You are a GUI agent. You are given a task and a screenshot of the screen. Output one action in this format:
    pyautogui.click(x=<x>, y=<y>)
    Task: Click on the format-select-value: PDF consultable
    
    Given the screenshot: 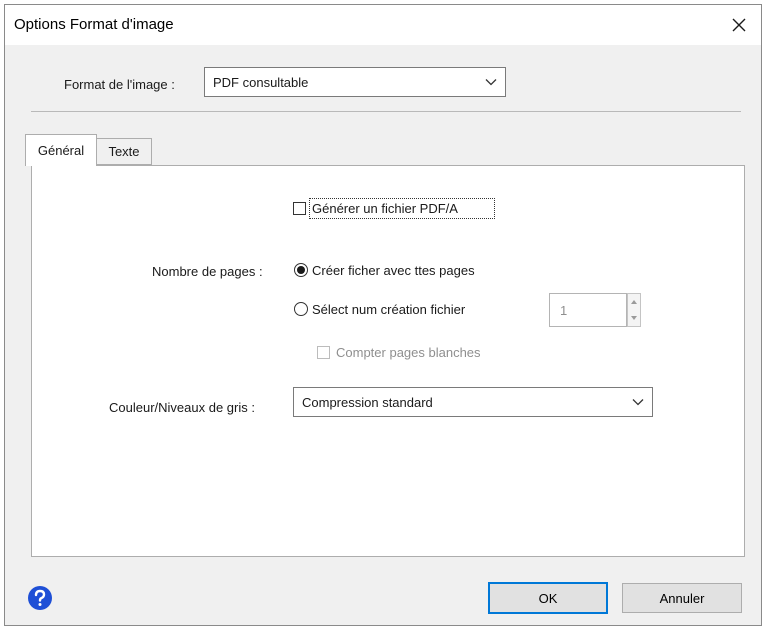 What is the action you would take?
    pyautogui.click(x=261, y=82)
    